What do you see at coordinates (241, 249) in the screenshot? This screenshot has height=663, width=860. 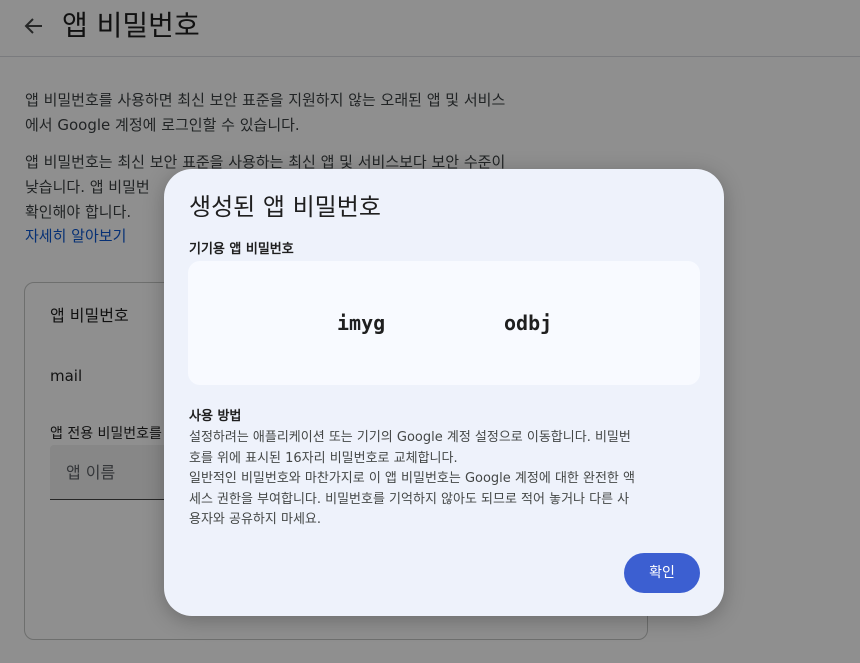 I see `dialog-subtitle: 기기용 앱 비밀번호` at bounding box center [241, 249].